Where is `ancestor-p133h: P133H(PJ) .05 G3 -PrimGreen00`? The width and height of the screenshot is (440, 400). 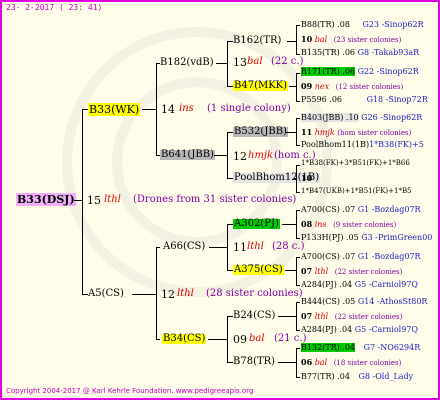
ancestor-p133h: P133H(PJ) .05 G3 -PrimGreen00 is located at coordinates (366, 238).